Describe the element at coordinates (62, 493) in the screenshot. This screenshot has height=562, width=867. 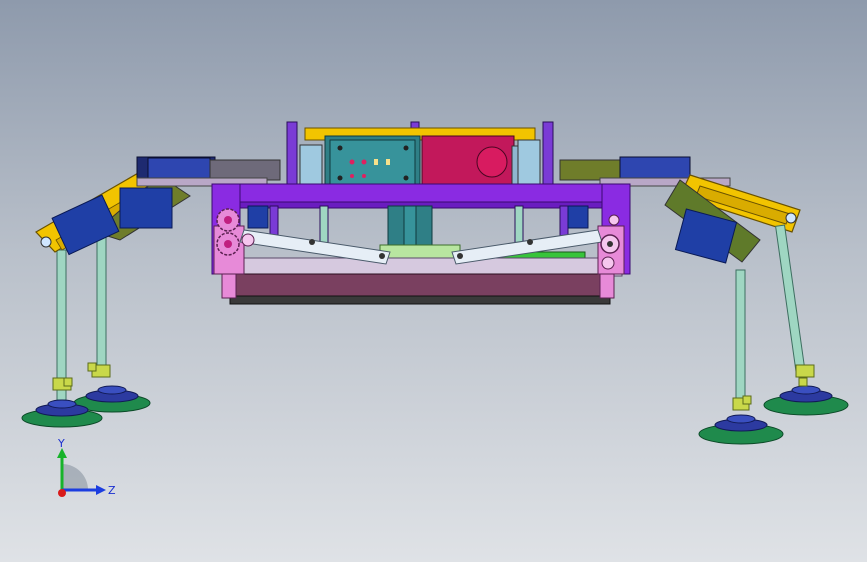
I see `triad-origin` at that location.